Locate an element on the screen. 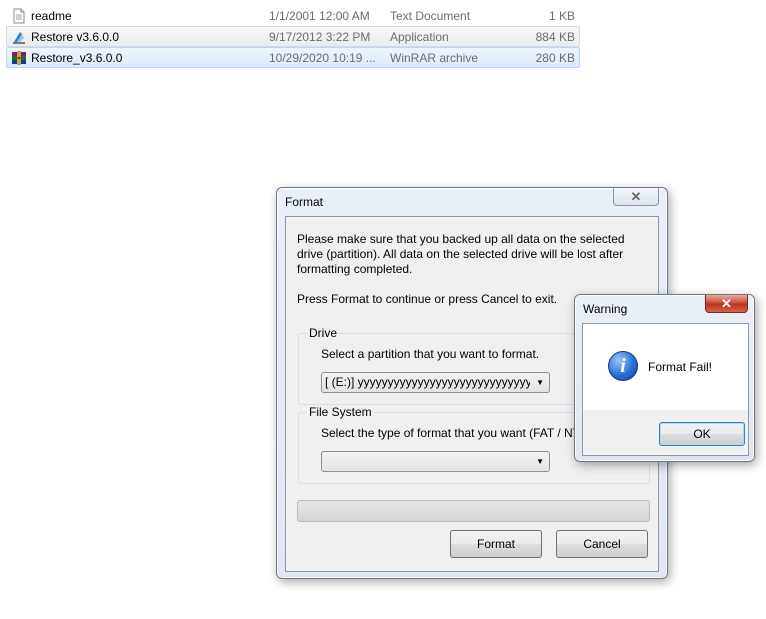  file-name: readme is located at coordinates (51, 16).